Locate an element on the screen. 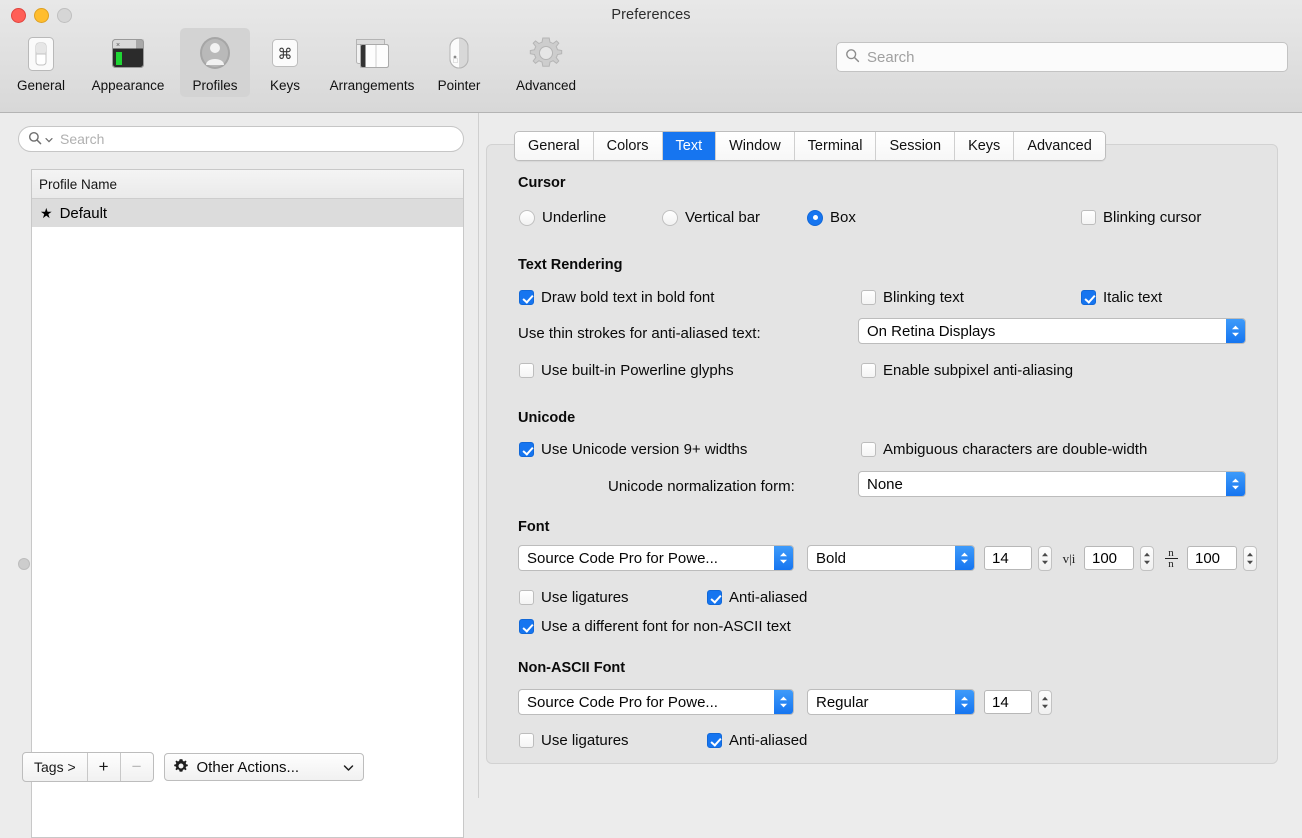 The image size is (1302, 838). popup-value: None is located at coordinates (885, 484).